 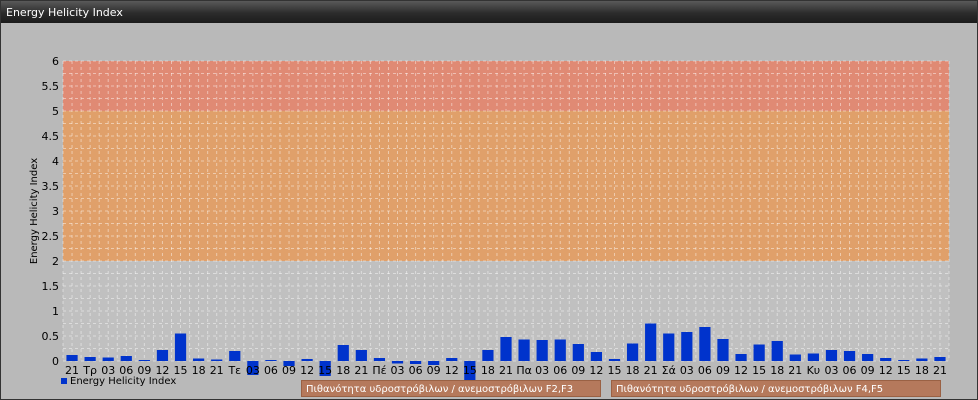 What do you see at coordinates (524, 370) in the screenshot?
I see `x-tick-label: Πα` at bounding box center [524, 370].